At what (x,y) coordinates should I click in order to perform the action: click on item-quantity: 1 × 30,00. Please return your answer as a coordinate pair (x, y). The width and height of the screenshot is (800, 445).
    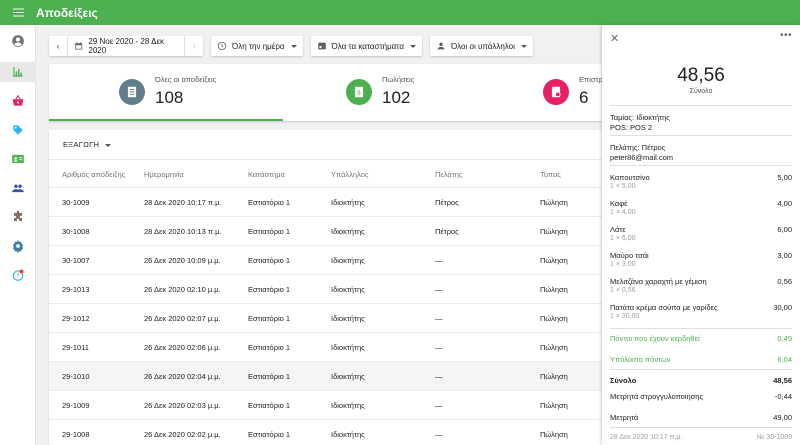
    Looking at the image, I should click on (625, 316).